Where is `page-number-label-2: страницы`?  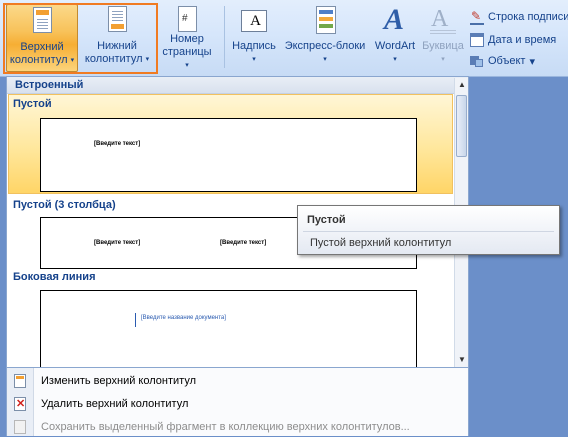 page-number-label-2: страницы is located at coordinates (187, 52).